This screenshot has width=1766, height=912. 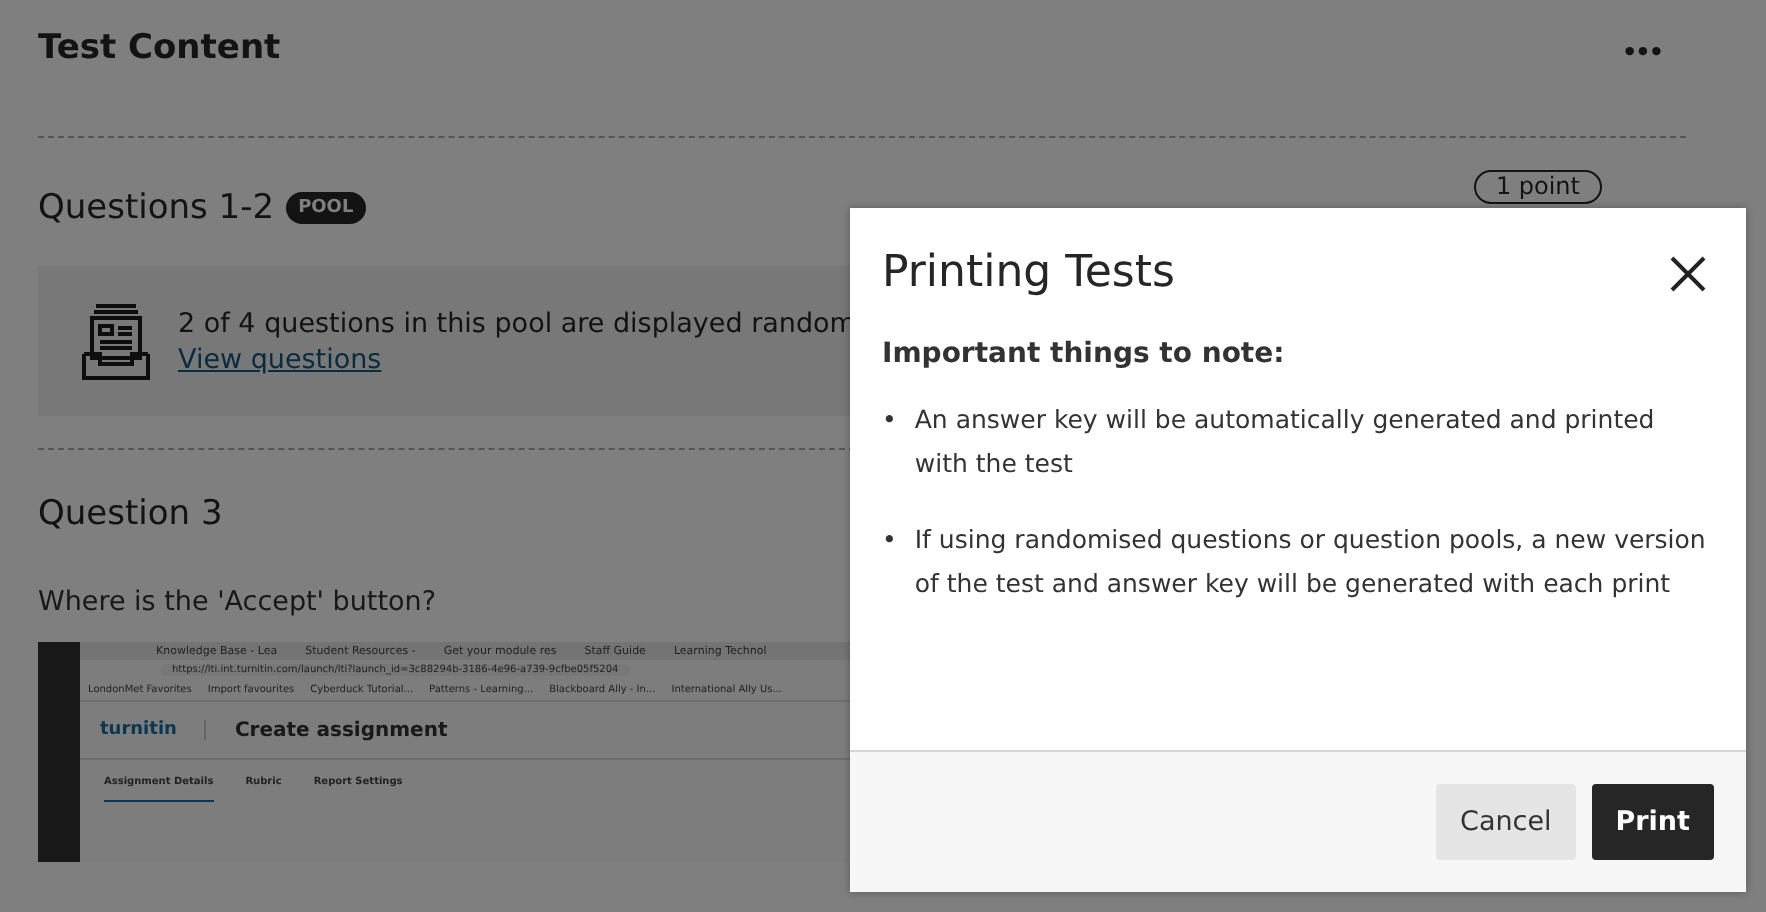 I want to click on points-pill: 1 point, so click(x=1537, y=186).